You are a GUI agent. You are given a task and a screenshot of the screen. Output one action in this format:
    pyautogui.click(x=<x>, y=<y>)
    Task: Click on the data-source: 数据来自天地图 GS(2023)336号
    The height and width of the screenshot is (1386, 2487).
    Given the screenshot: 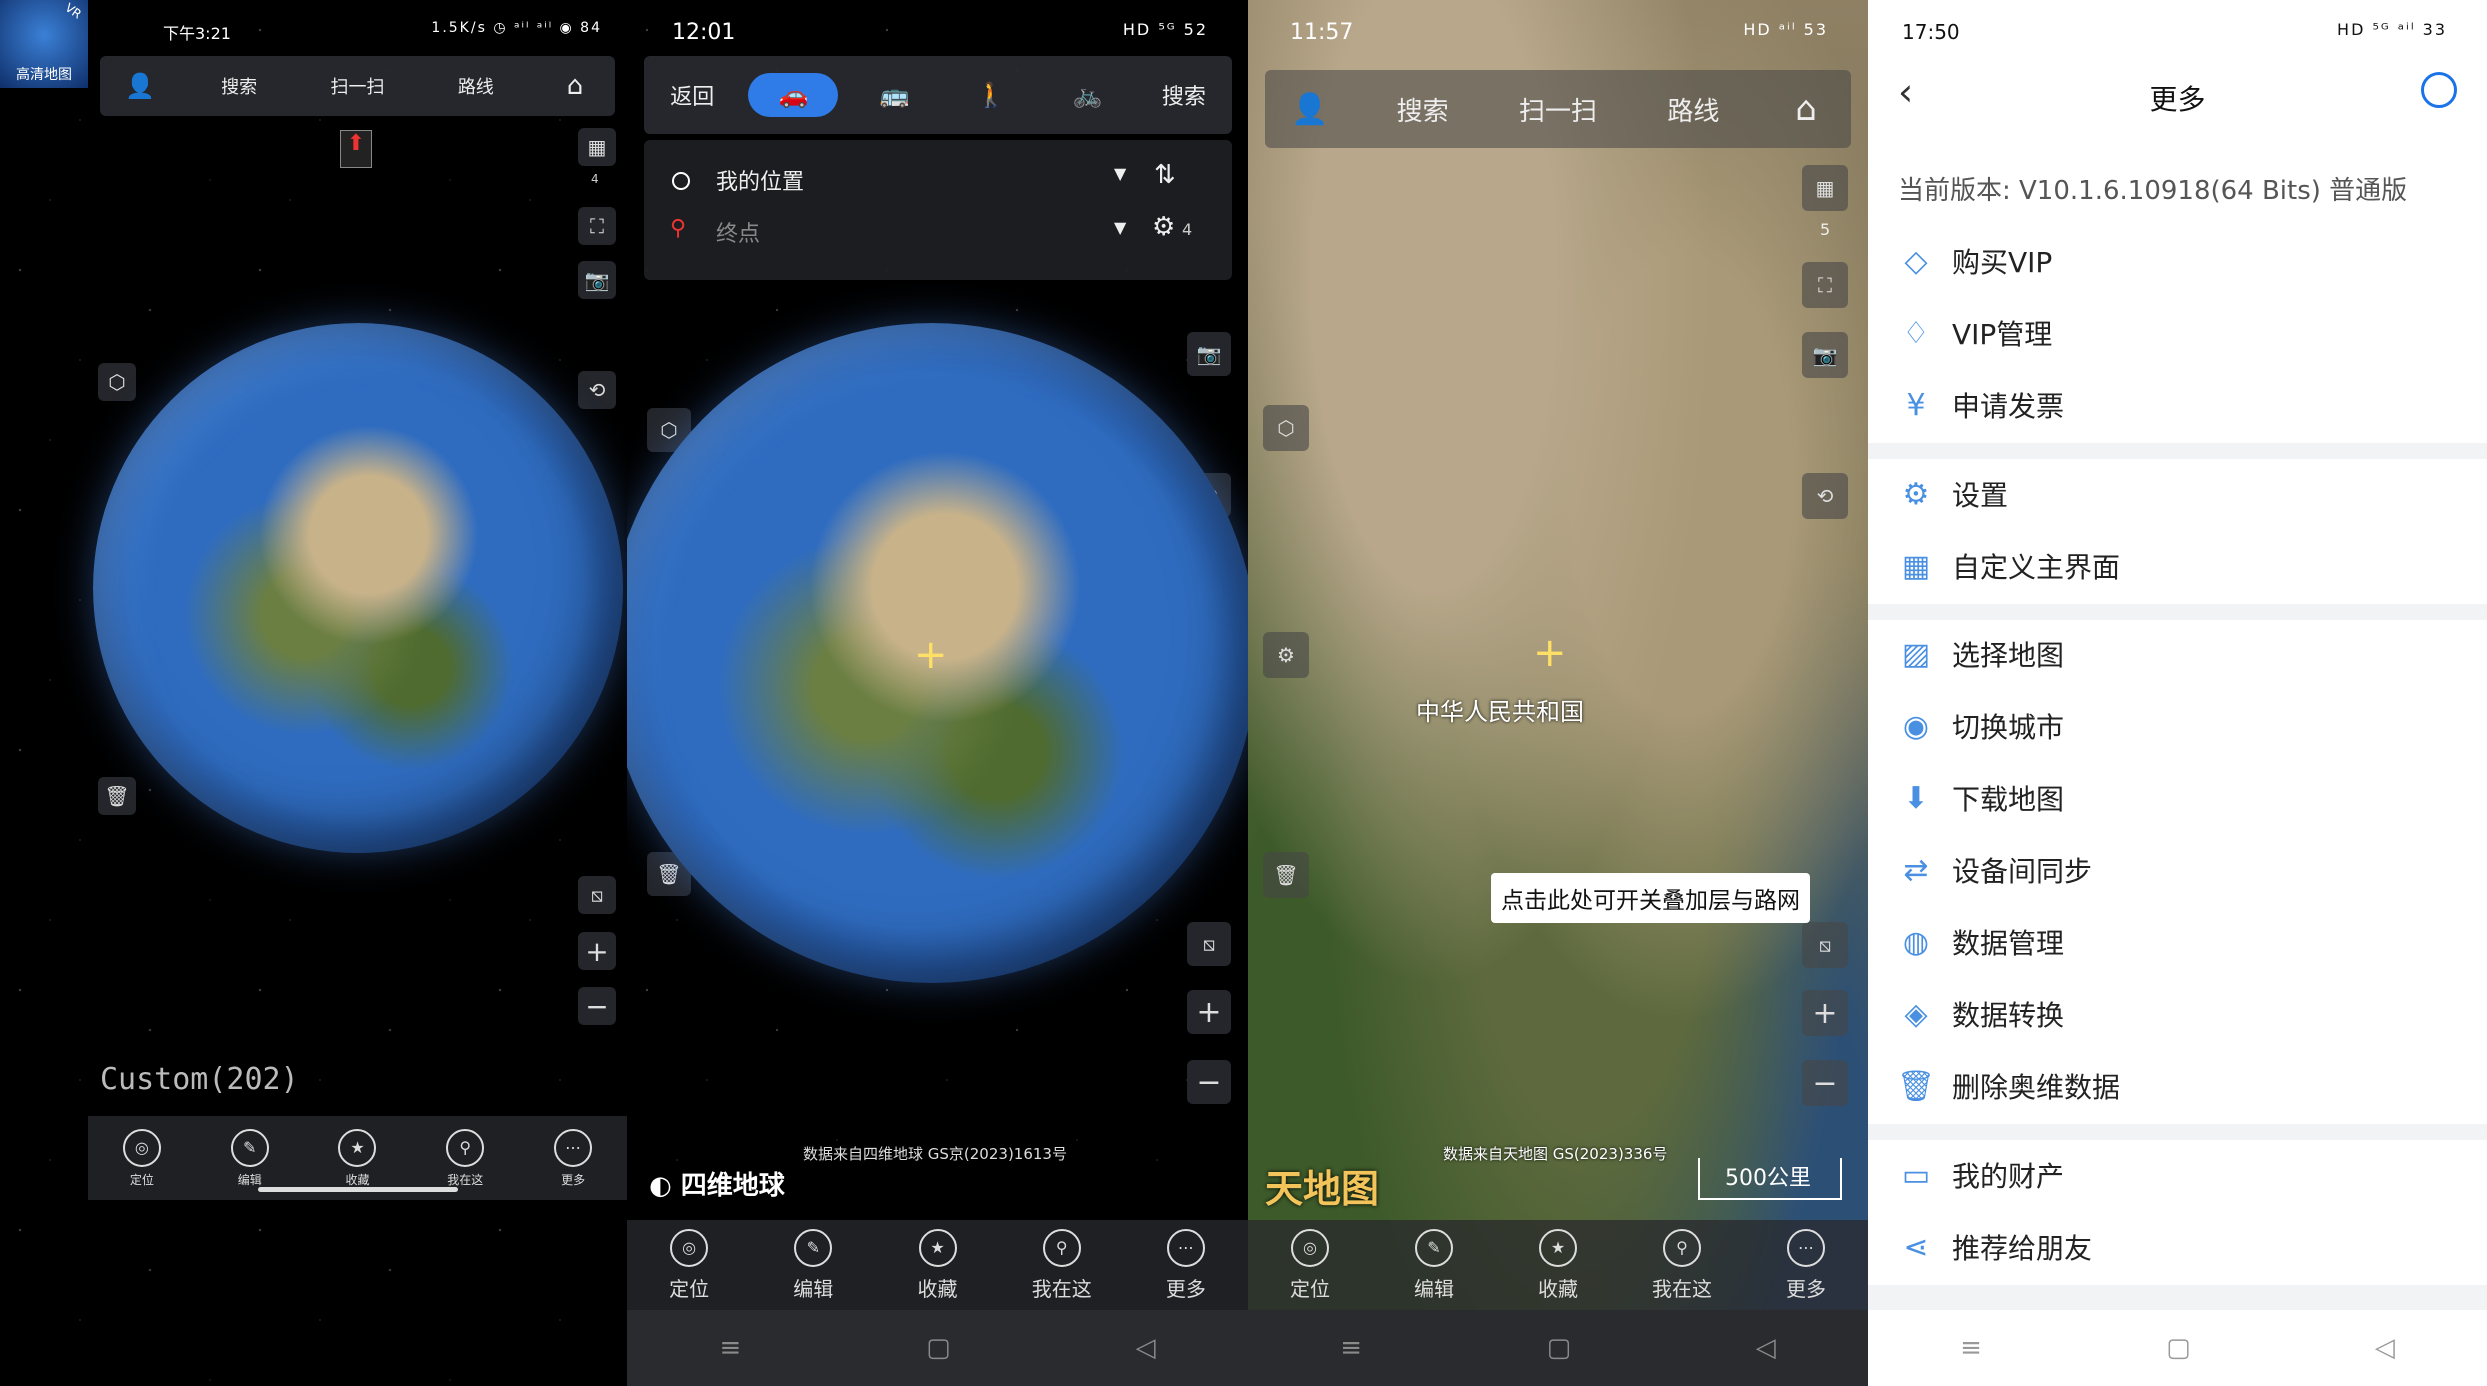 What is the action you would take?
    pyautogui.click(x=1555, y=1154)
    